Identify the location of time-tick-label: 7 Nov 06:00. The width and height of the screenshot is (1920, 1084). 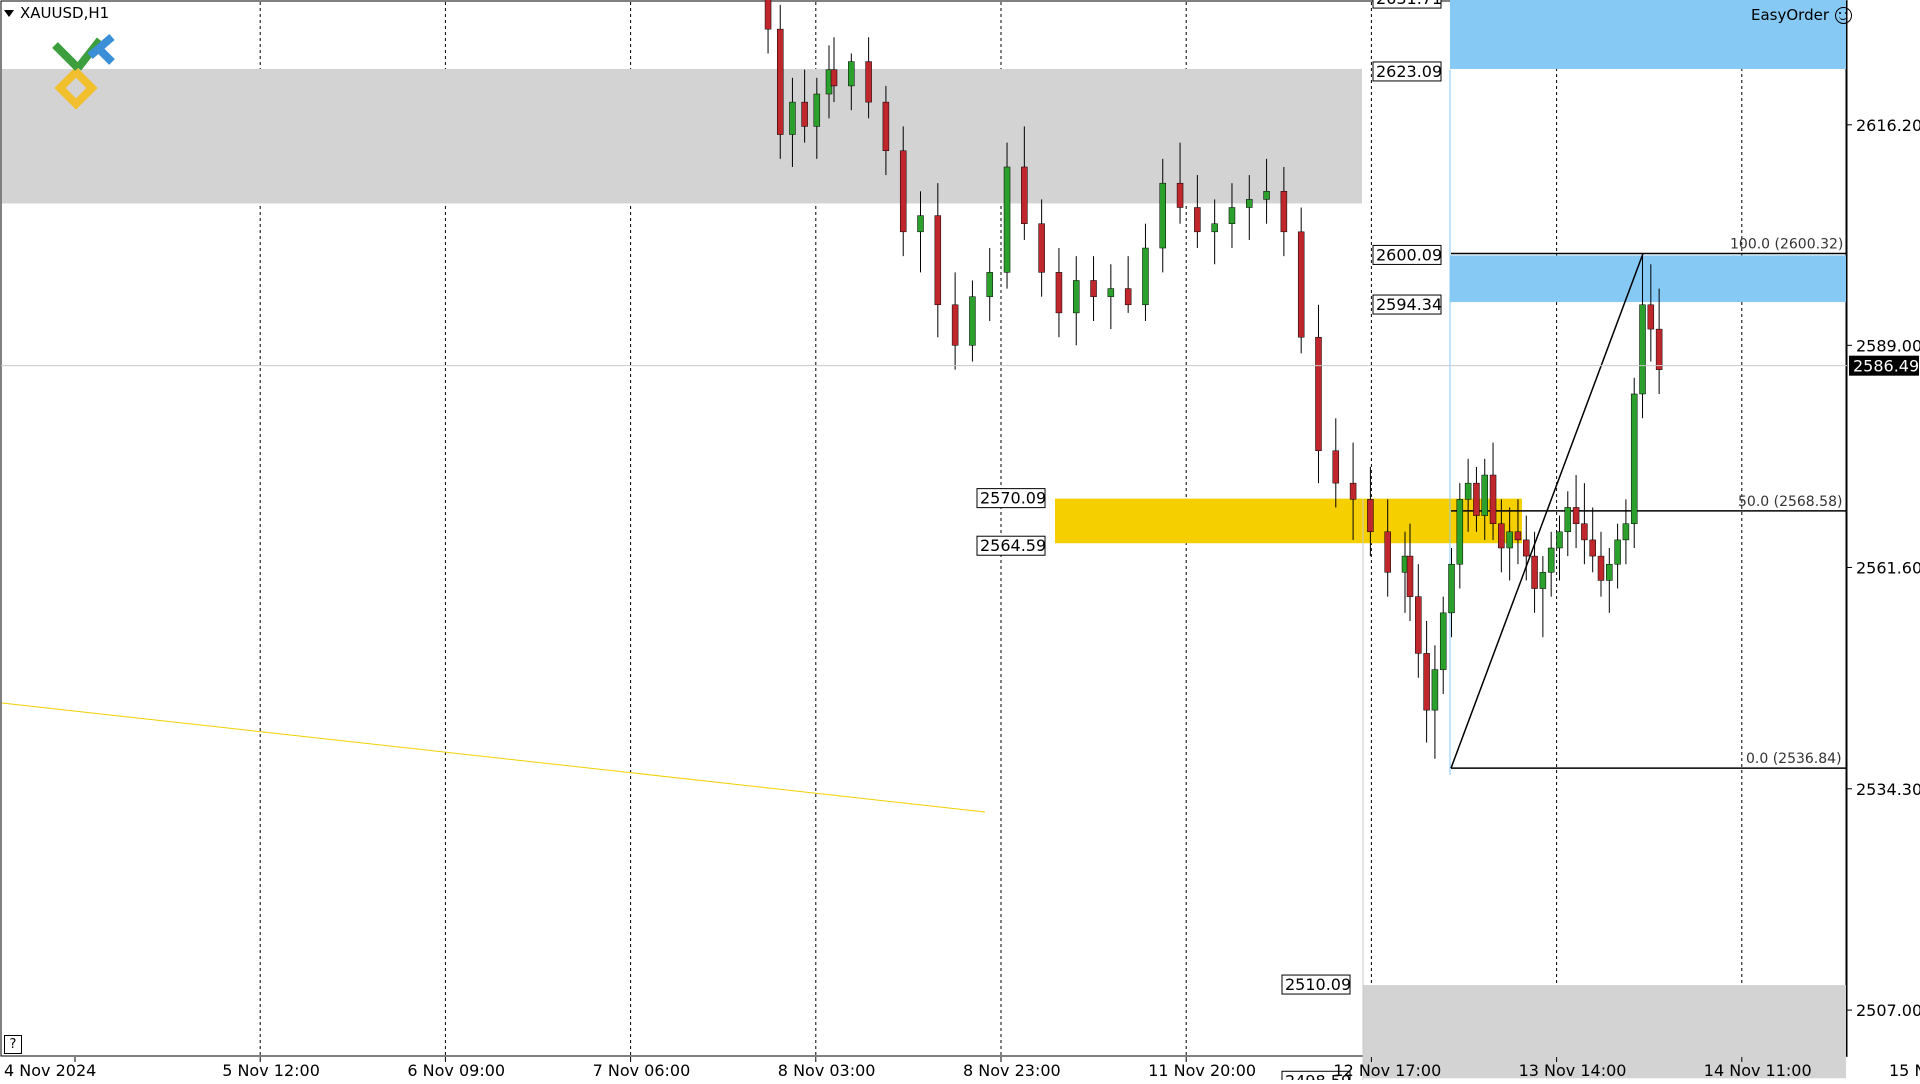
(642, 1070).